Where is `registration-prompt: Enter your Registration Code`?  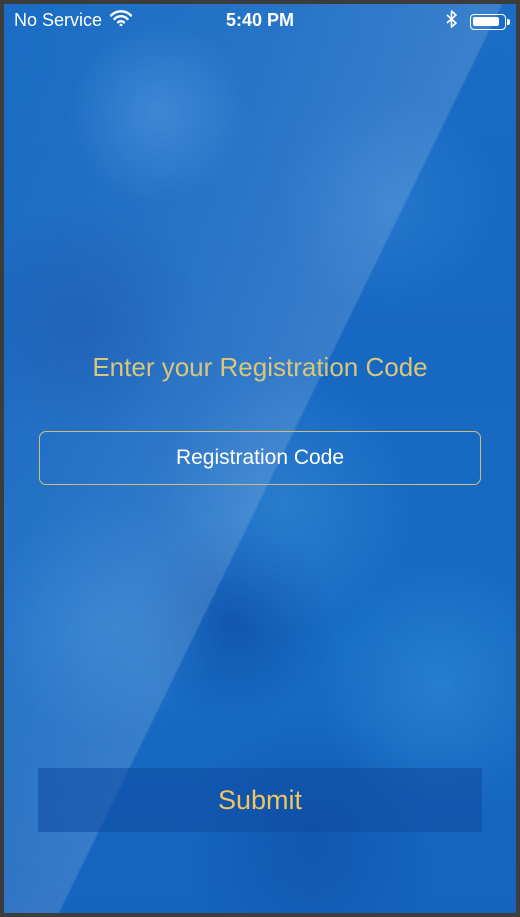
registration-prompt: Enter your Registration Code is located at coordinates (260, 367).